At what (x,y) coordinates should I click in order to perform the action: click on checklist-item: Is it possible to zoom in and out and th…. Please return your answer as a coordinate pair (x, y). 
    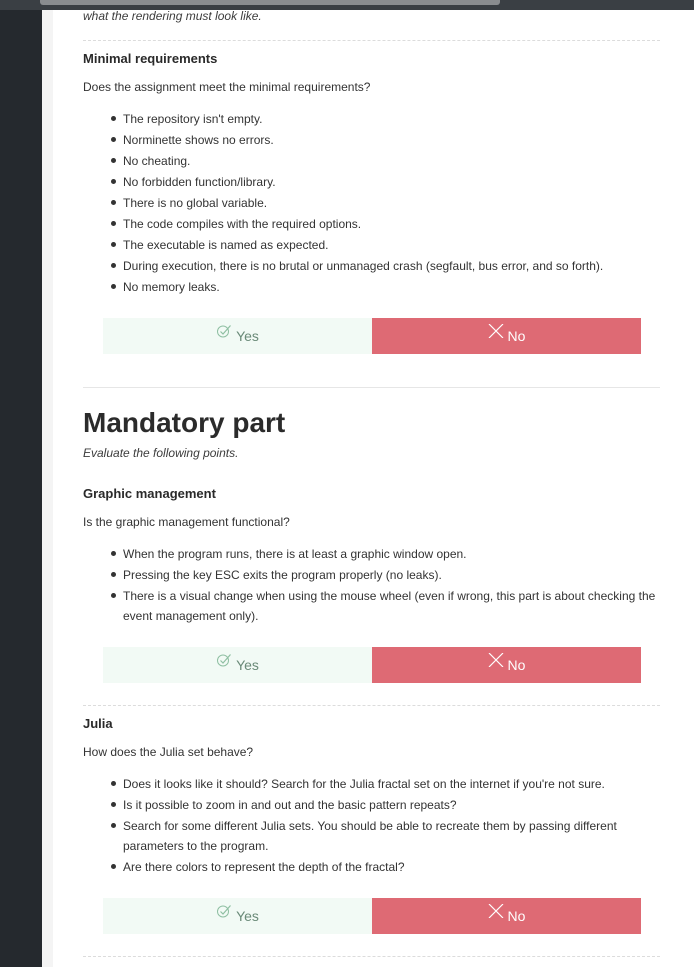
    Looking at the image, I should click on (371, 805).